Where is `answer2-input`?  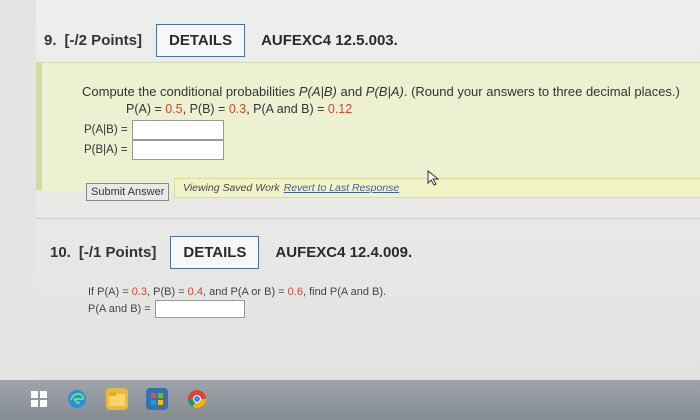
answer2-input is located at coordinates (177, 150).